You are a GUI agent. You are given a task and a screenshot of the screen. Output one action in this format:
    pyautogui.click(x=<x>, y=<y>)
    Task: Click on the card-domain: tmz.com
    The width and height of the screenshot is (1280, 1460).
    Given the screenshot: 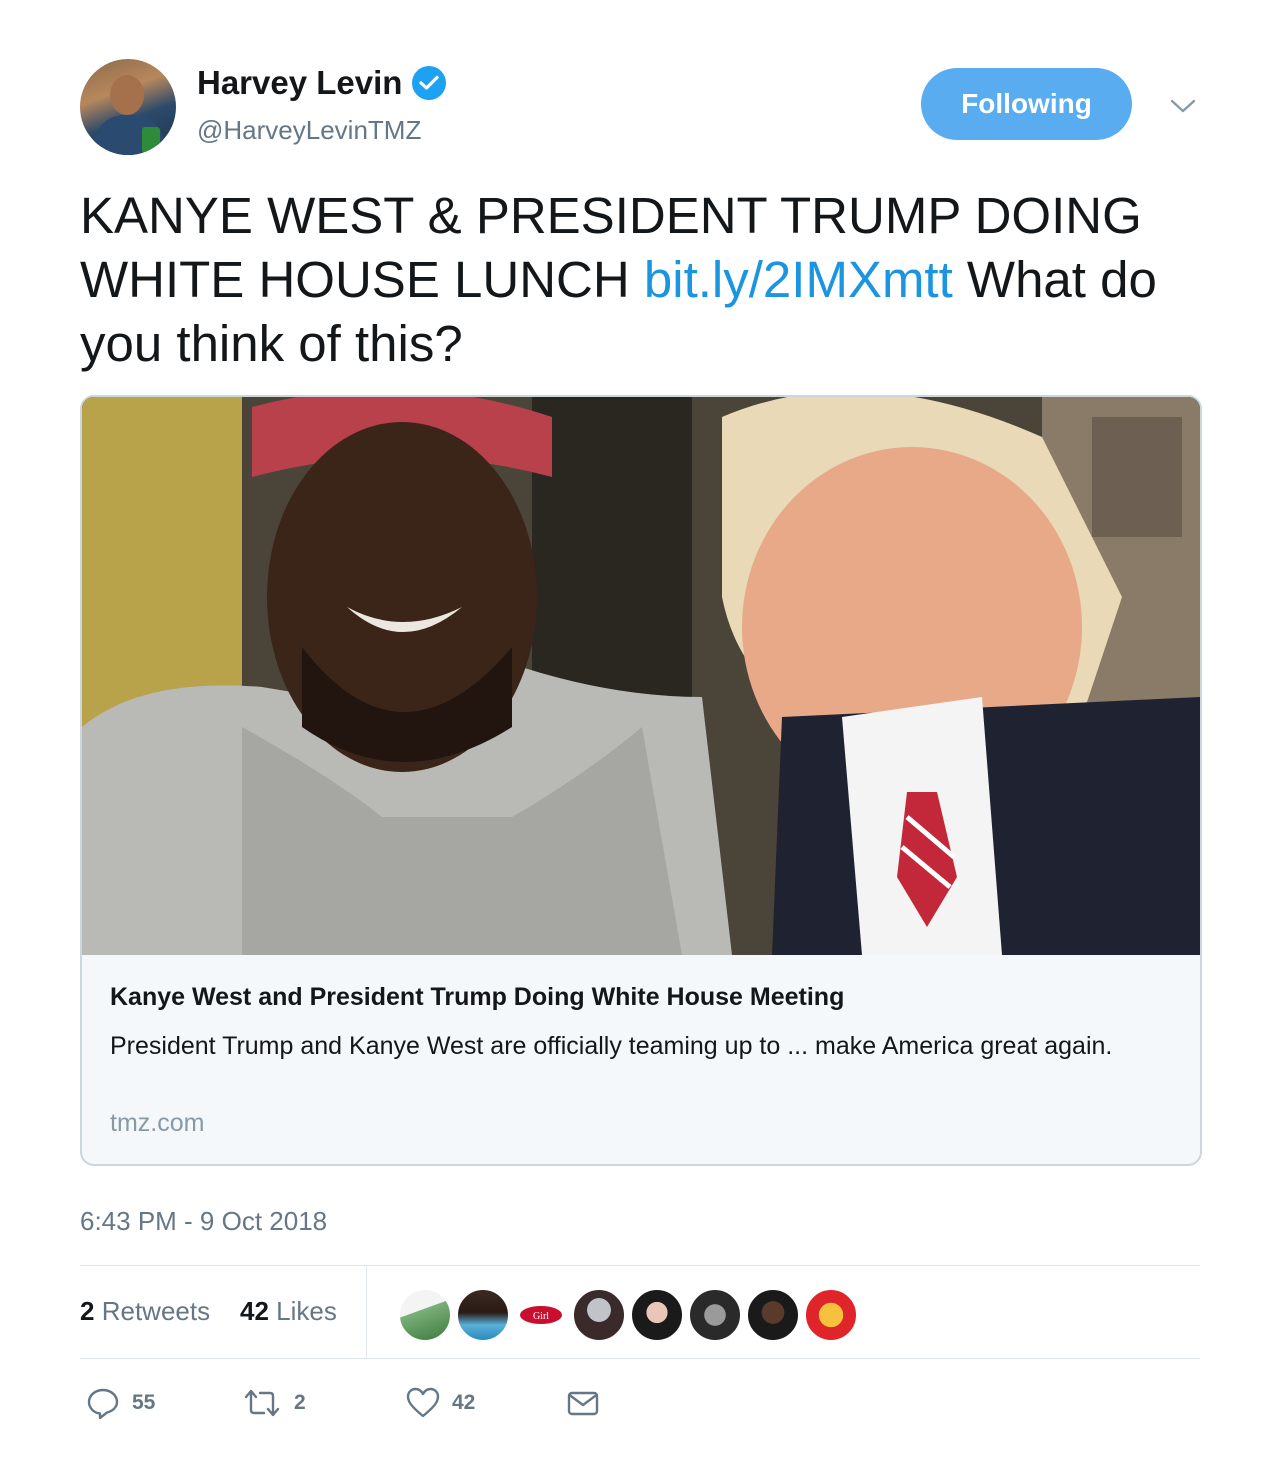 What is the action you would take?
    pyautogui.click(x=157, y=1123)
    